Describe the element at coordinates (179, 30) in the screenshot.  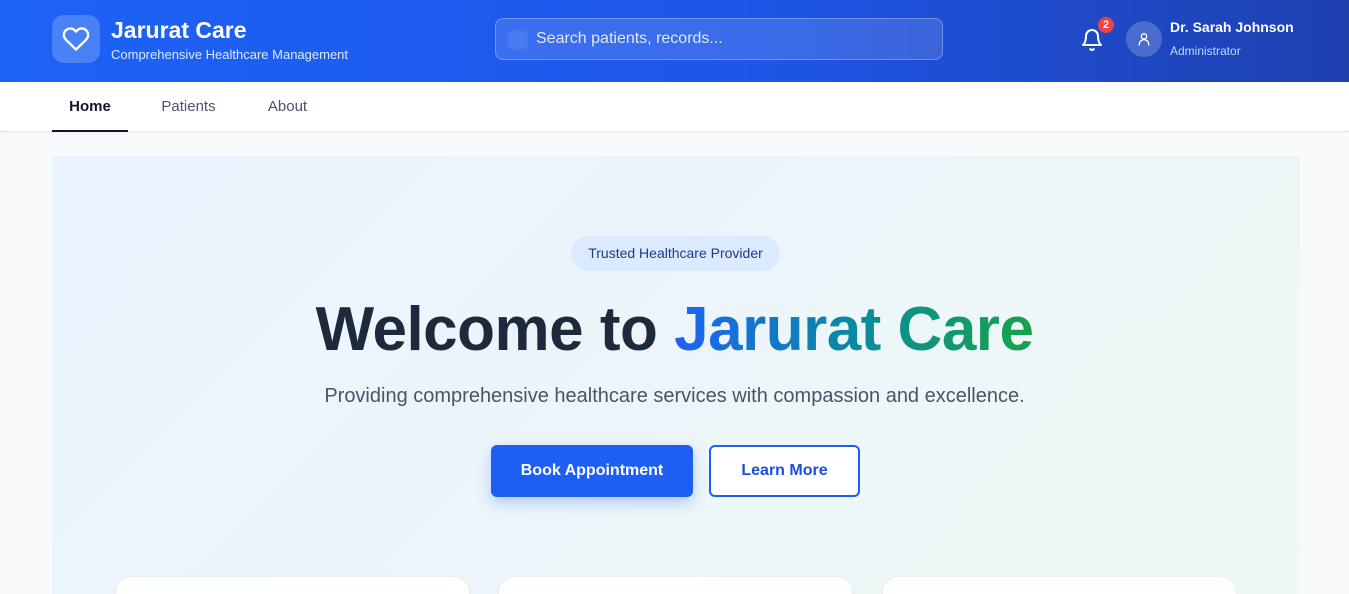
I see `brand-title: Jarurat Care` at that location.